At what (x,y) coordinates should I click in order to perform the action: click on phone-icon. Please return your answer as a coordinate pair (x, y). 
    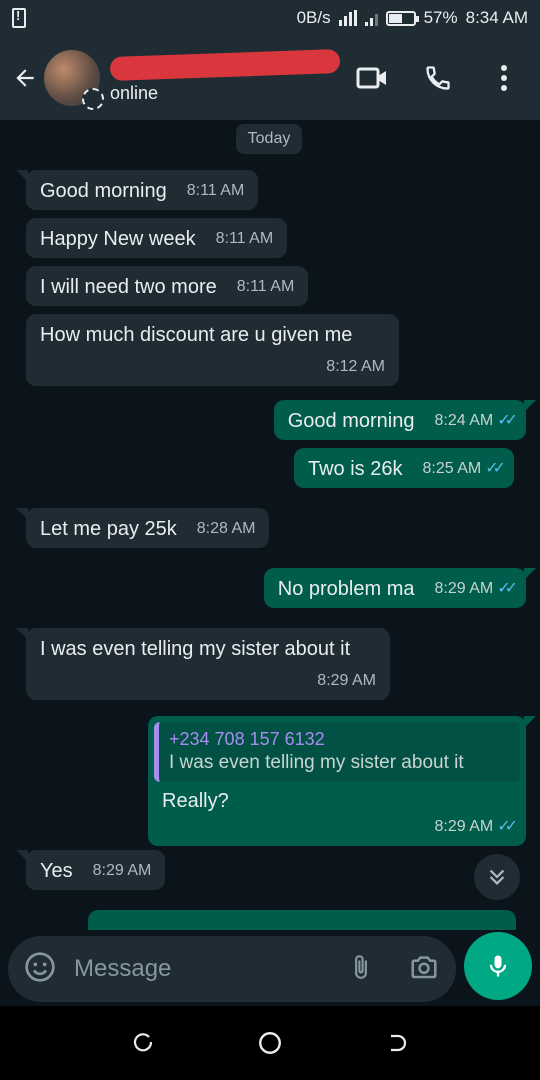
    Looking at the image, I should click on (438, 78).